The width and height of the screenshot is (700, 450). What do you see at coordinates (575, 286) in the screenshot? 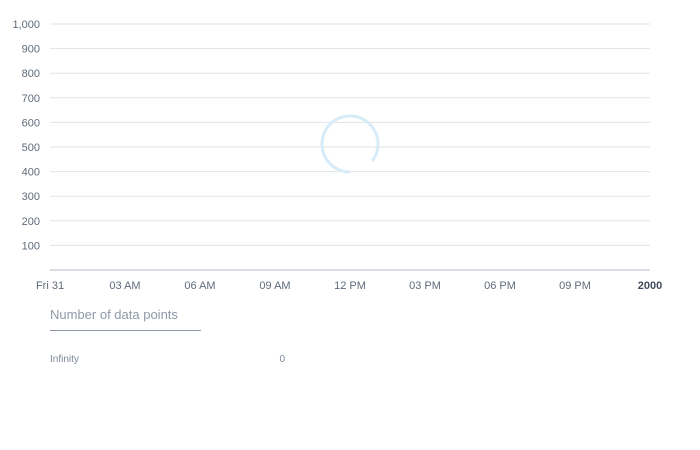
I see `x-tick-label: 09 PM` at bounding box center [575, 286].